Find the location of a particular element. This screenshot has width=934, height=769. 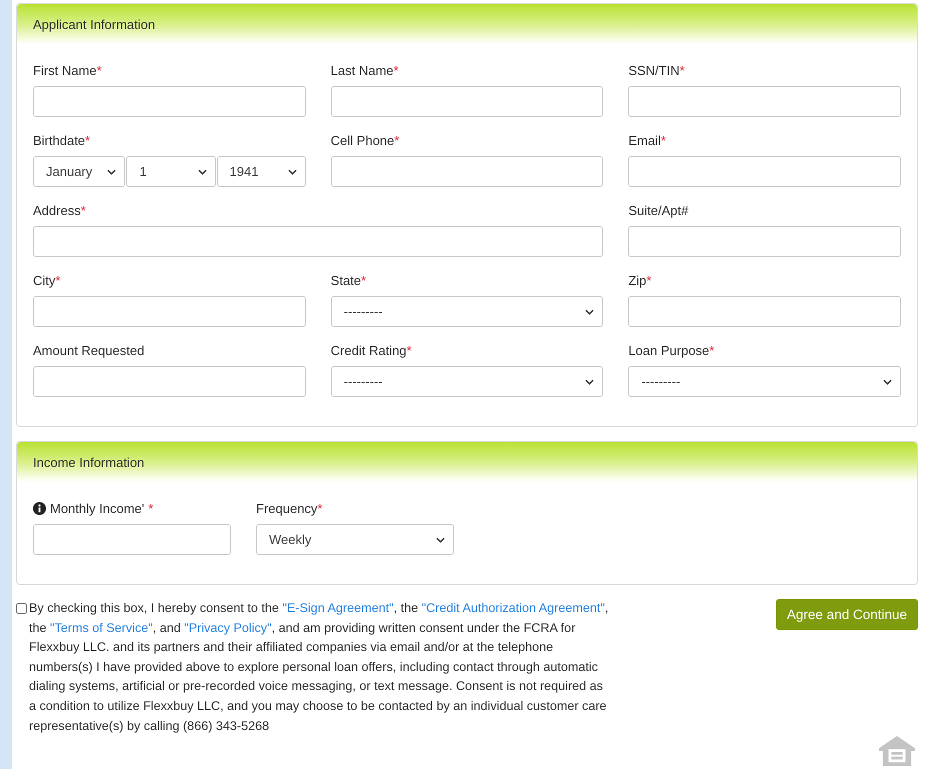

select-field: 1 is located at coordinates (171, 171).